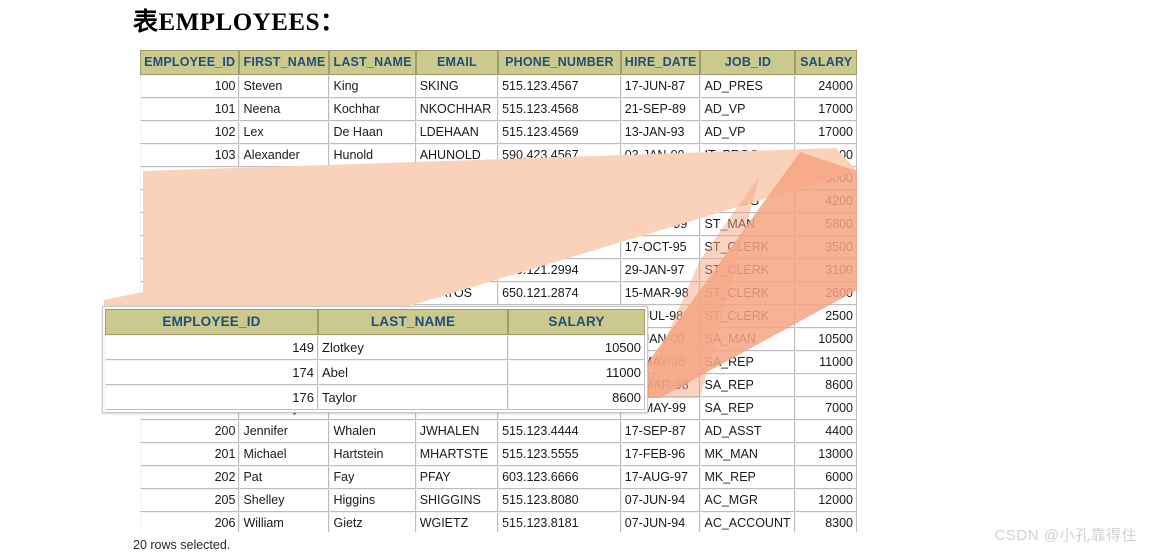  What do you see at coordinates (372, 500) in the screenshot?
I see `cell-last-name: Higgins` at bounding box center [372, 500].